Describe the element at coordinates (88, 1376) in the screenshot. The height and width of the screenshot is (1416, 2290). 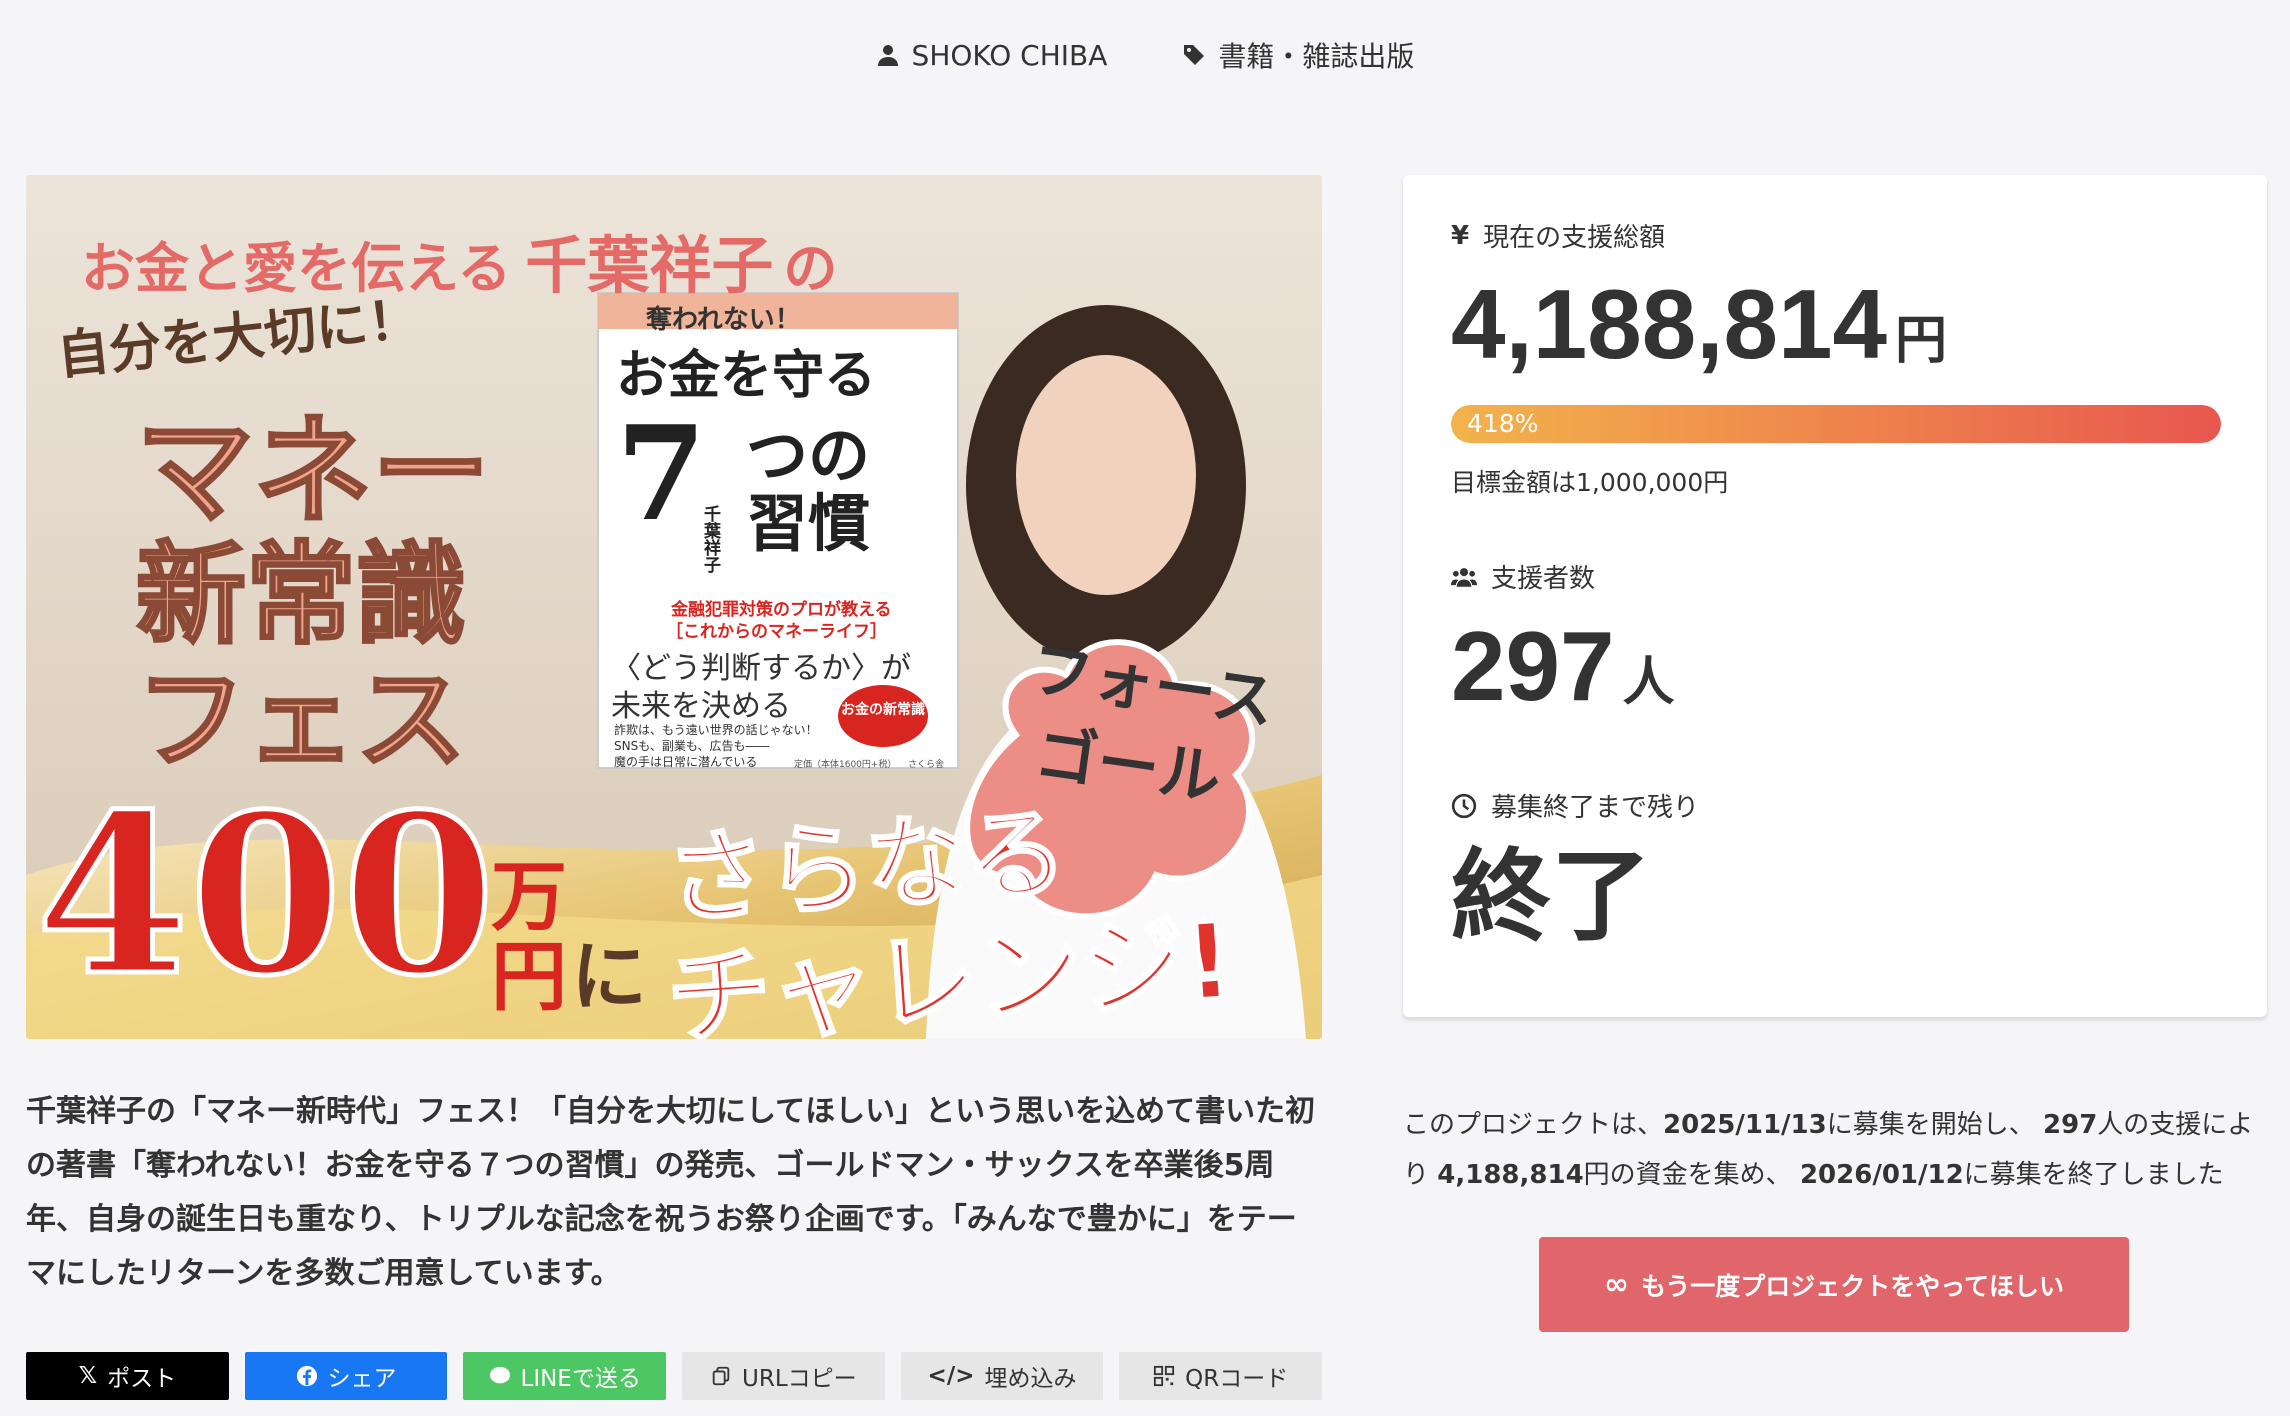
I see `x-logo-icon: 𝕏` at that location.